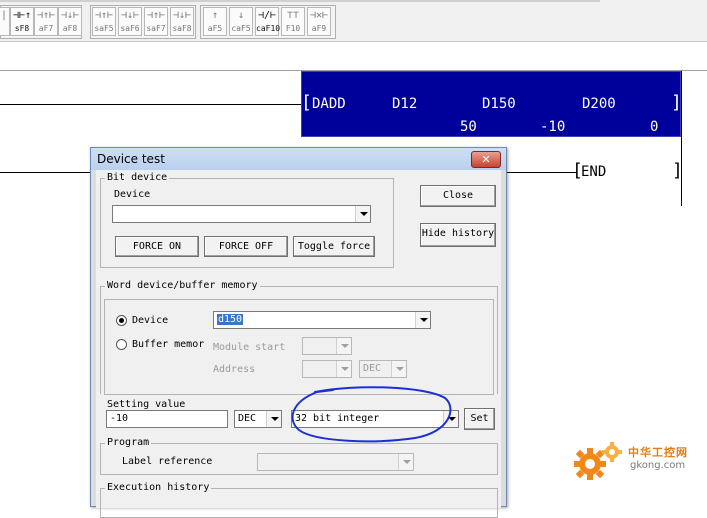 Image resolution: width=707 pixels, height=518 pixels. What do you see at coordinates (658, 465) in the screenshot?
I see `watermark-url: gkong.com` at bounding box center [658, 465].